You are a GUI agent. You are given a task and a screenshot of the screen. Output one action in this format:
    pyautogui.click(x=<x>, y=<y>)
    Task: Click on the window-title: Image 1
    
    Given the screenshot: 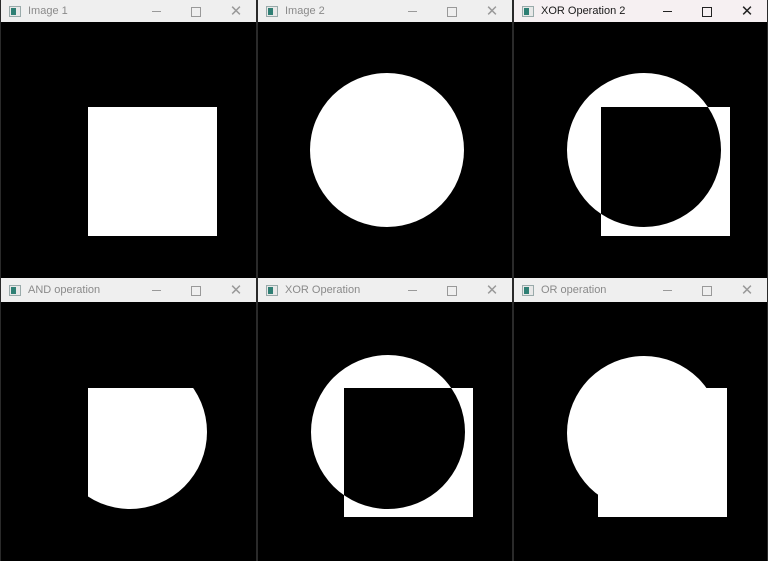 What is the action you would take?
    pyautogui.click(x=48, y=11)
    